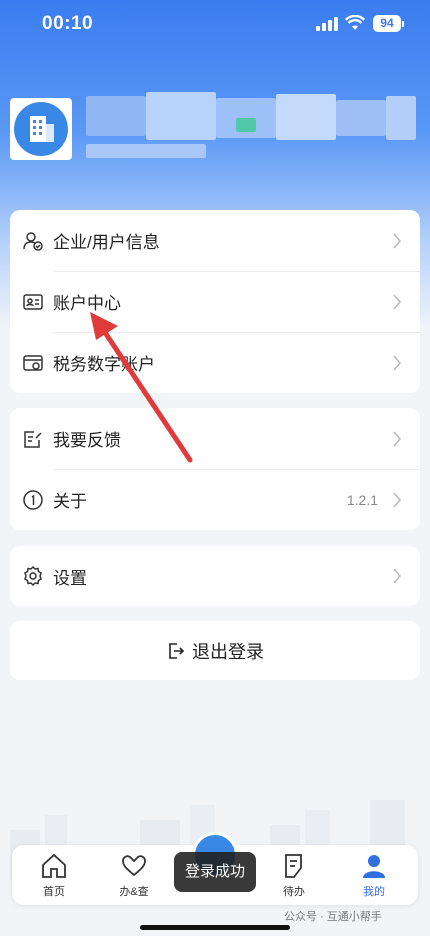 Image resolution: width=430 pixels, height=936 pixels. I want to click on wifi-icon, so click(355, 22).